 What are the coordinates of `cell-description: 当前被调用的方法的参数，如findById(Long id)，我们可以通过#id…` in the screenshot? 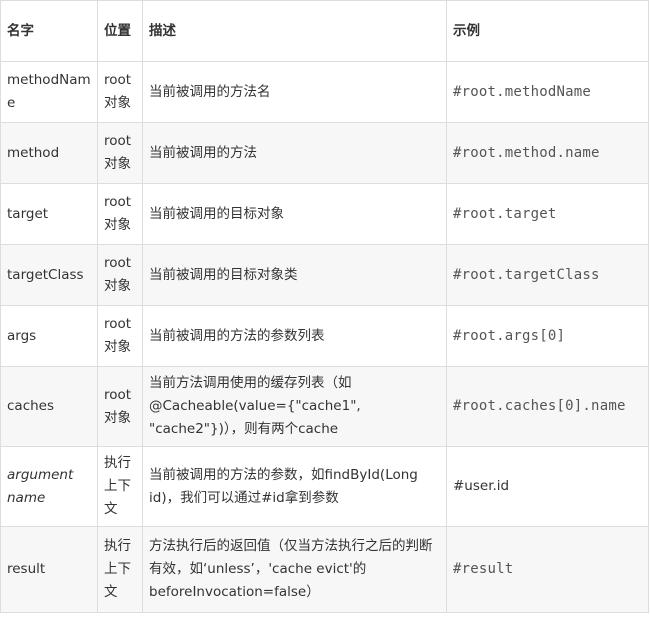 It's located at (294, 486).